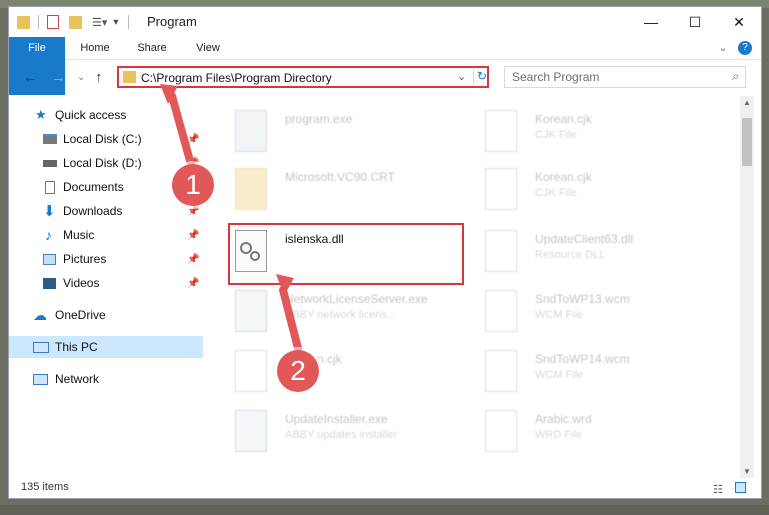 This screenshot has width=769, height=515. I want to click on step-badge-2: 2, so click(298, 371).